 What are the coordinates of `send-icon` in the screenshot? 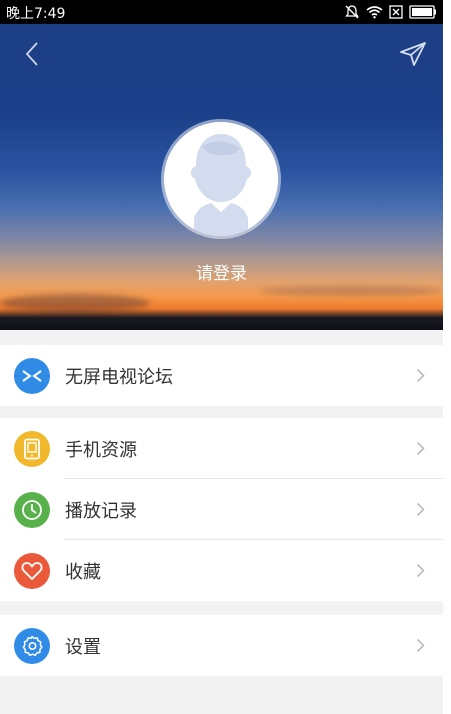 It's located at (413, 54).